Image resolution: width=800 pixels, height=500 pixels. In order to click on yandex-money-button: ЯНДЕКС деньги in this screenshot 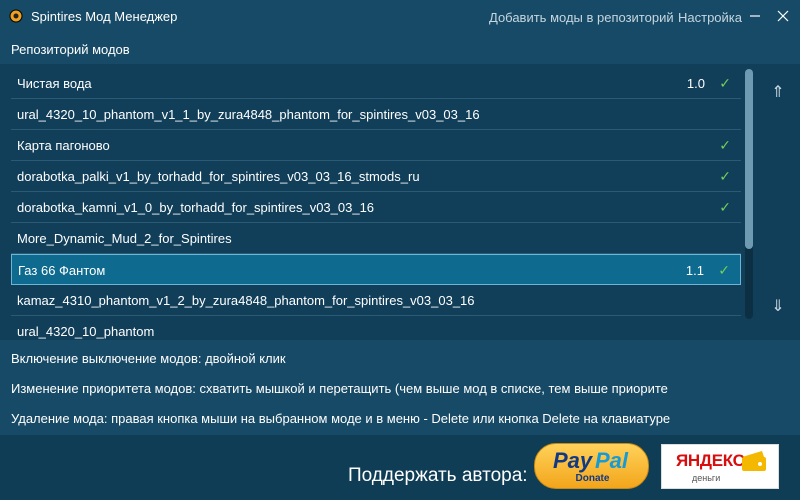, I will do `click(720, 466)`.